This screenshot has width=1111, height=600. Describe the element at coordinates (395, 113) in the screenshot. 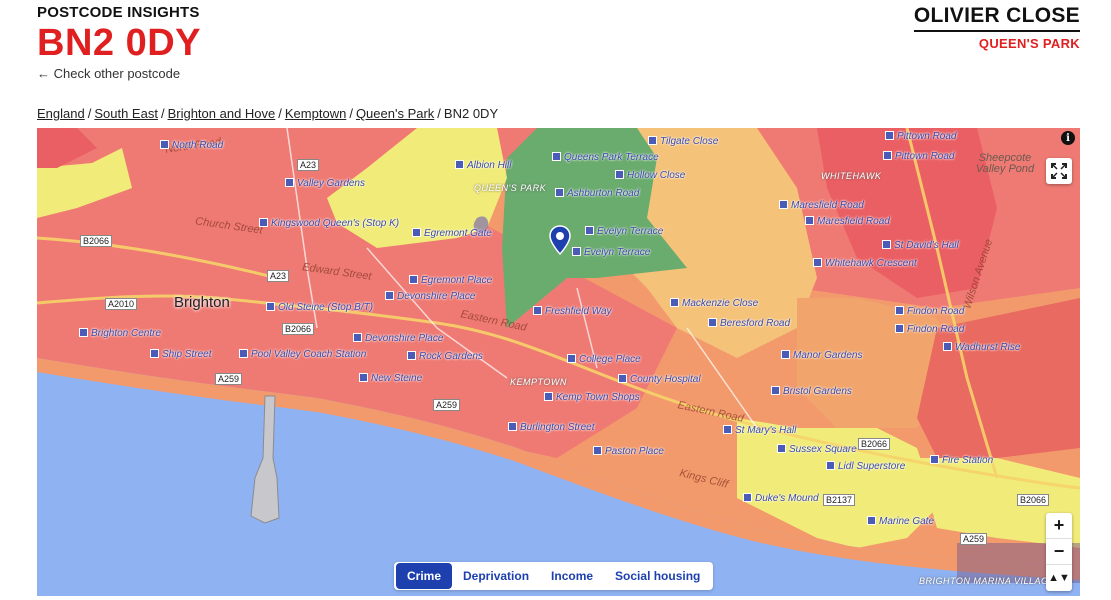

I see `breadcrumb-queens-park: Queen's Park` at that location.